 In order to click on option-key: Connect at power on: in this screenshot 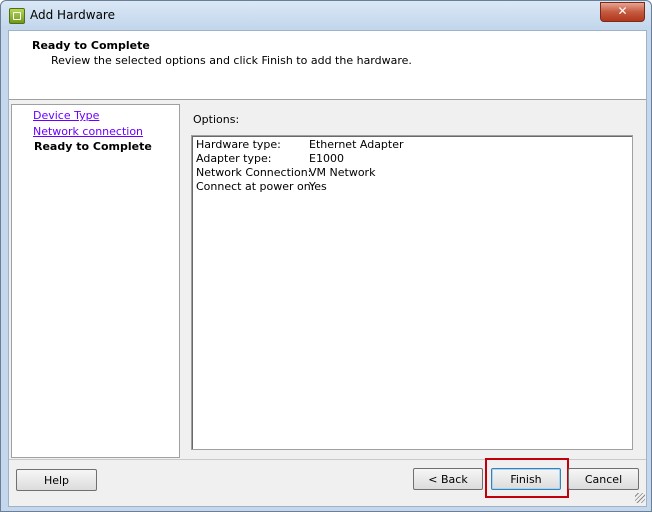, I will do `click(255, 186)`.